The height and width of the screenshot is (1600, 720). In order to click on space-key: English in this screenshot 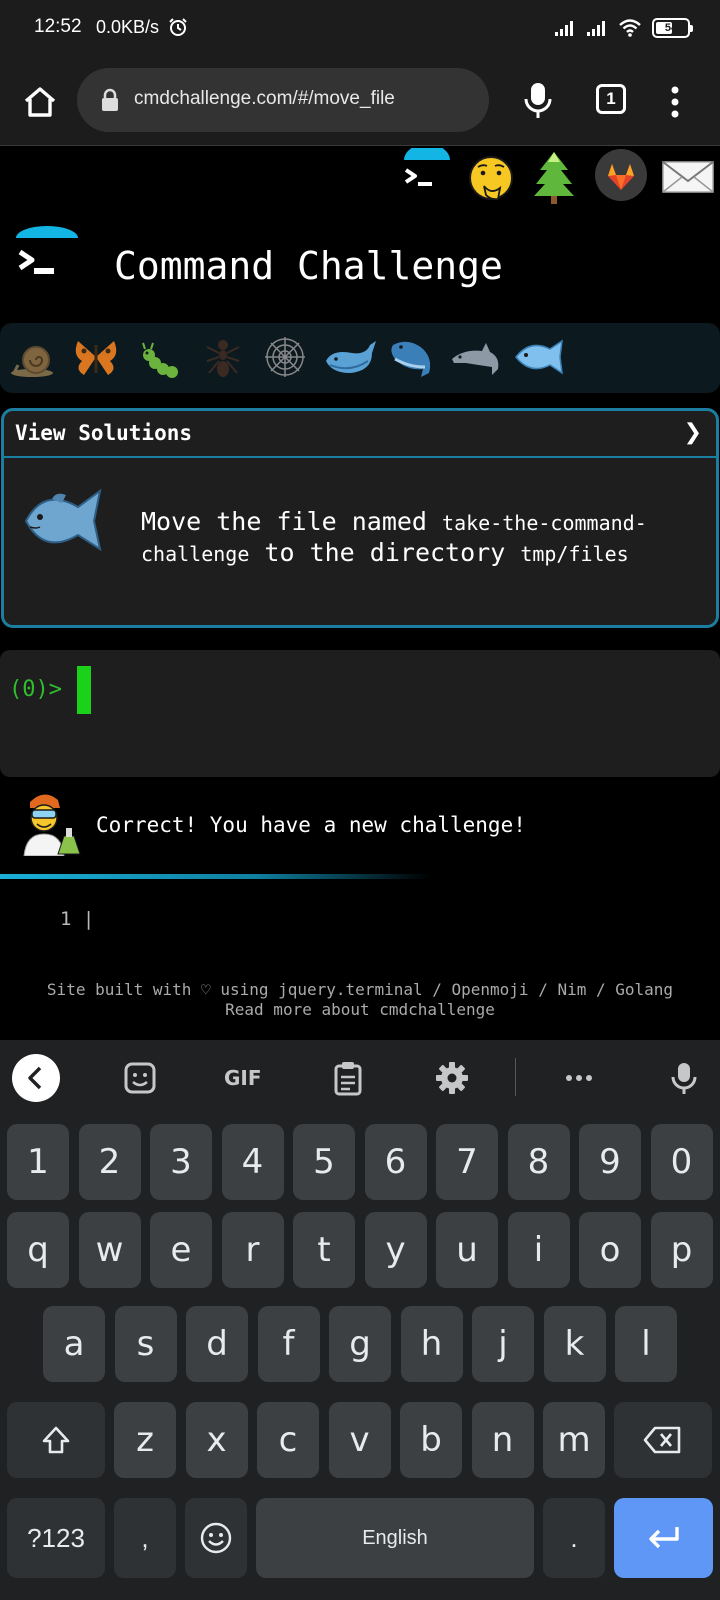, I will do `click(395, 1538)`.